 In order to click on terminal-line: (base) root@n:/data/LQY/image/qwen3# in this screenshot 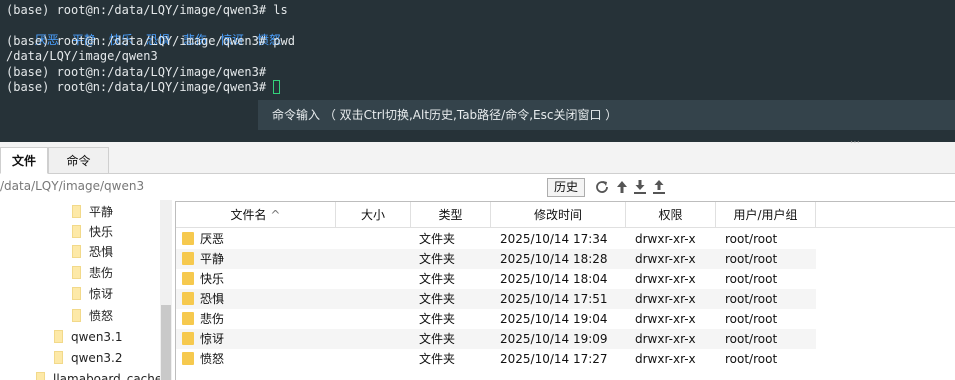, I will do `click(136, 72)`.